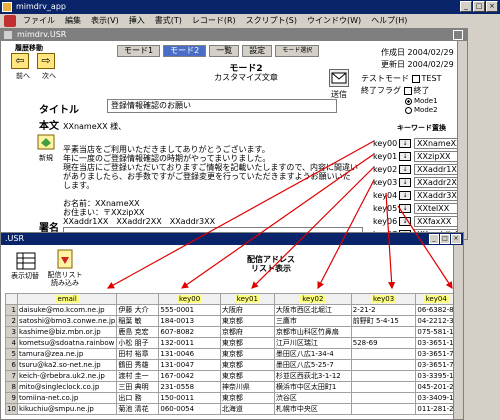  Describe the element at coordinates (189, 365) in the screenshot. I see `table-cell: 131-0047` at that location.